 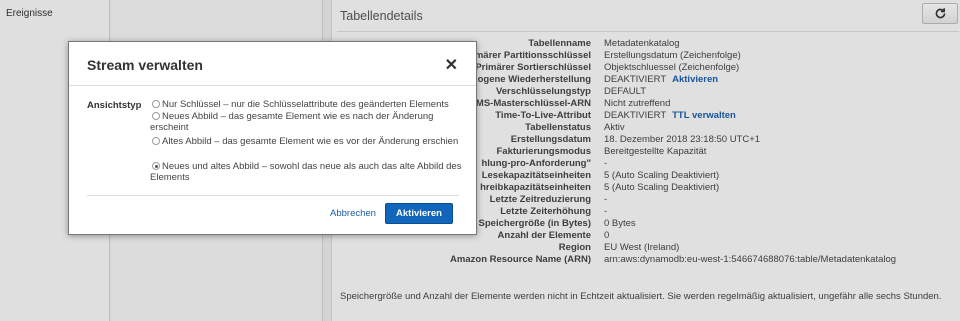 What do you see at coordinates (273, 195) in the screenshot?
I see `dialog-footer-divider` at bounding box center [273, 195].